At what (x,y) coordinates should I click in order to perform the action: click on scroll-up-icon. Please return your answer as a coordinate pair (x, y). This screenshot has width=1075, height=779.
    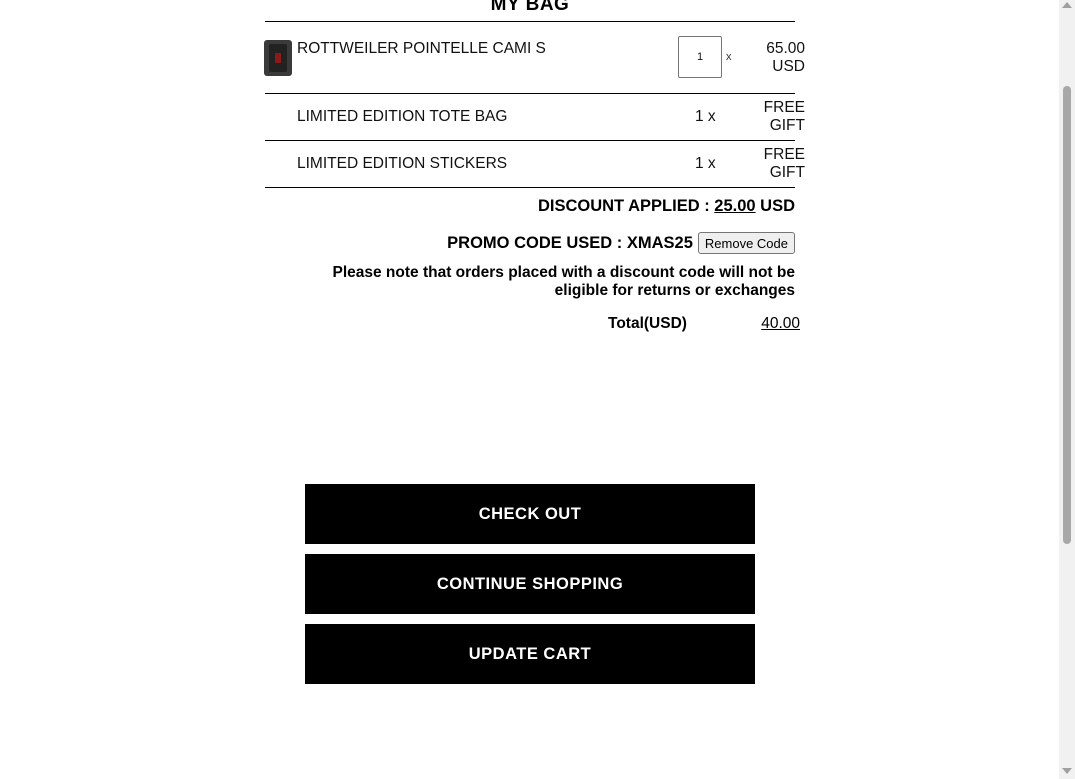
    Looking at the image, I should click on (1067, 5).